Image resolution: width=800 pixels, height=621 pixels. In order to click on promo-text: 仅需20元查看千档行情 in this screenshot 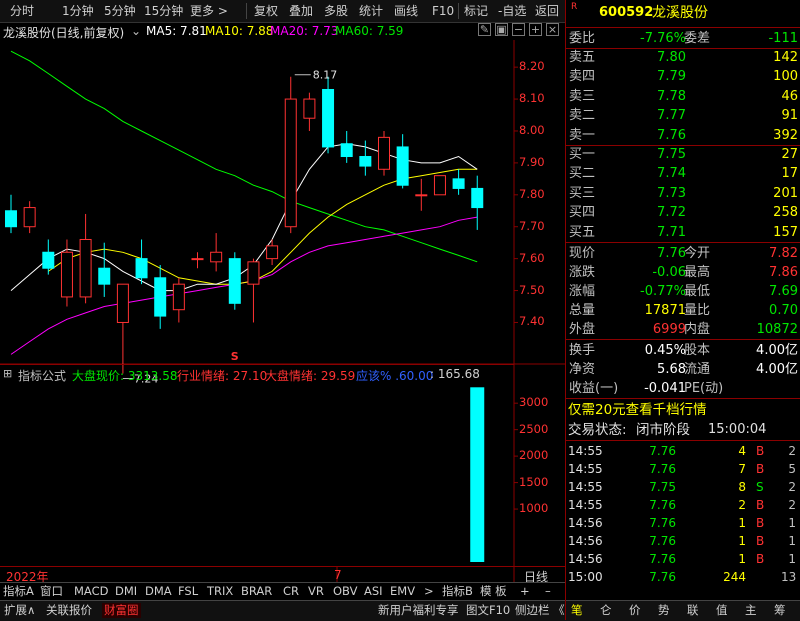, I will do `click(637, 410)`.